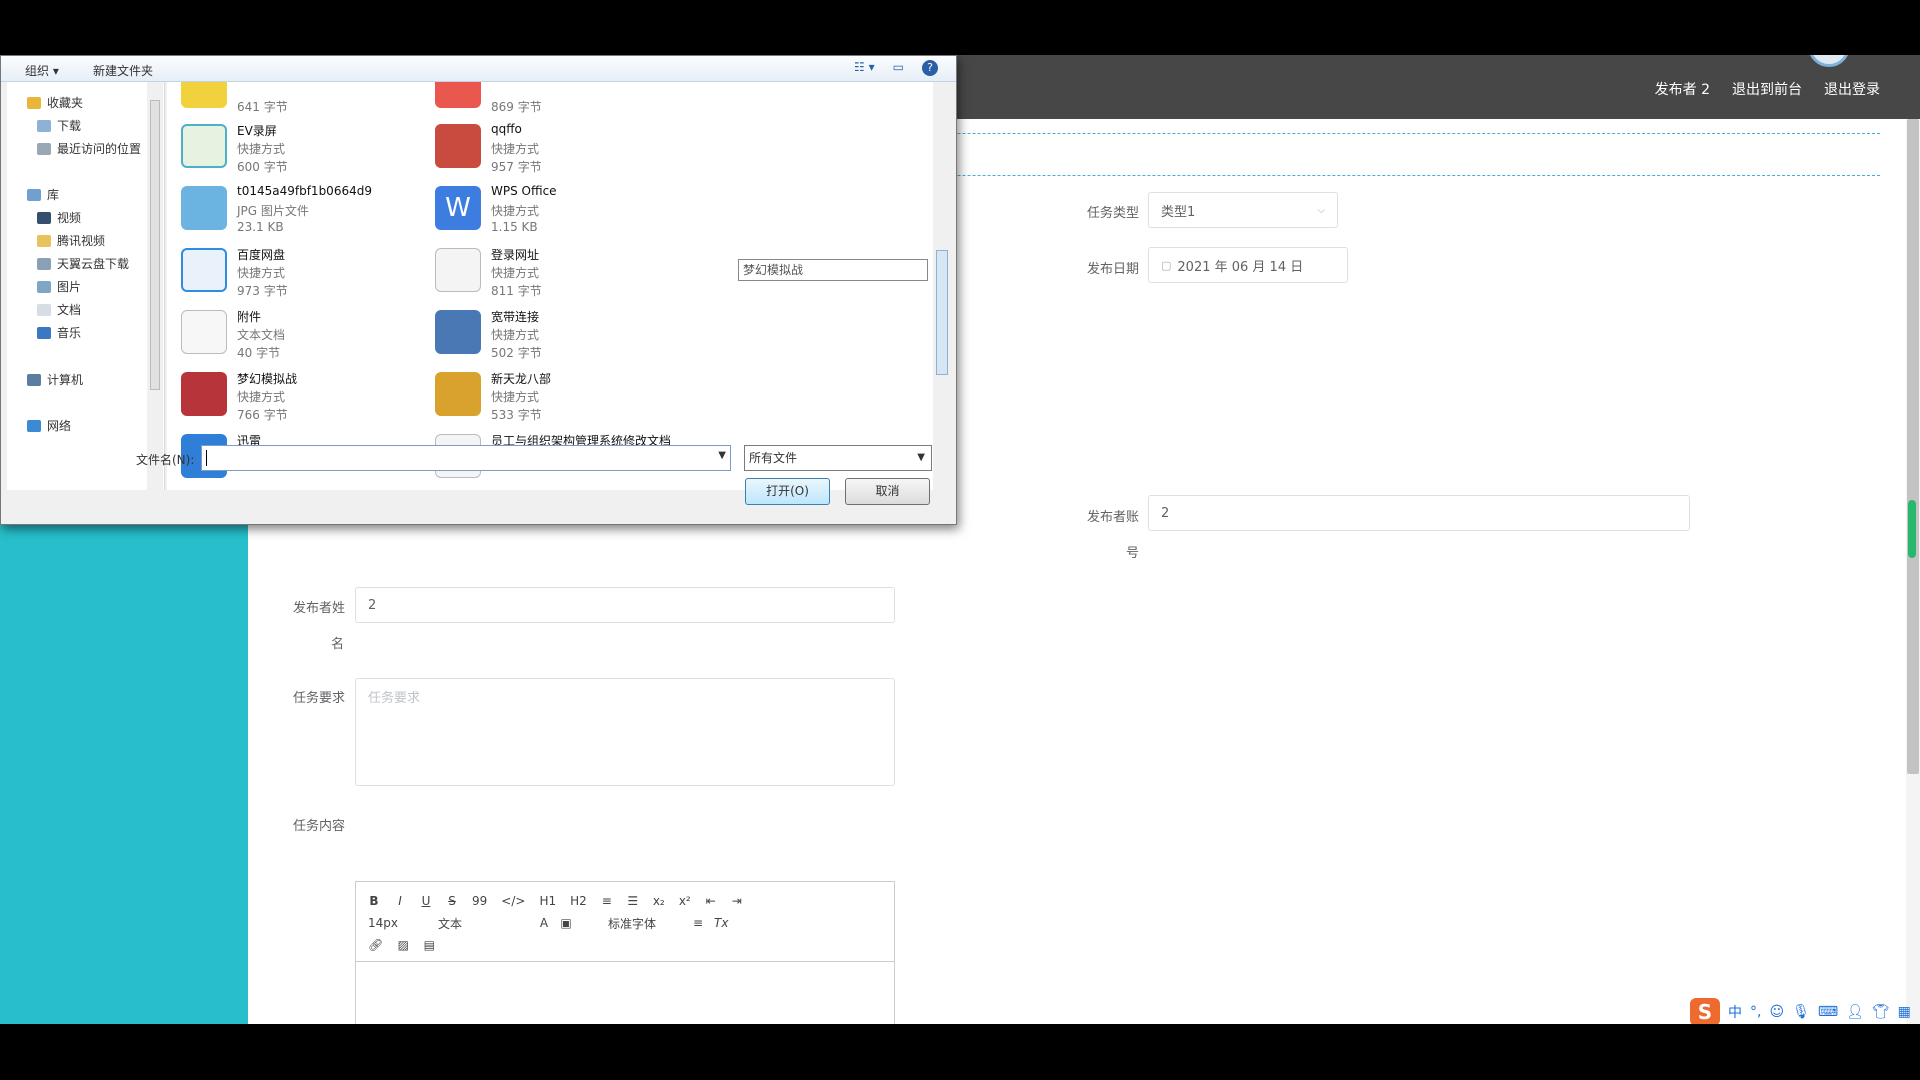  I want to click on nav-computer: 计算机, so click(55, 379).